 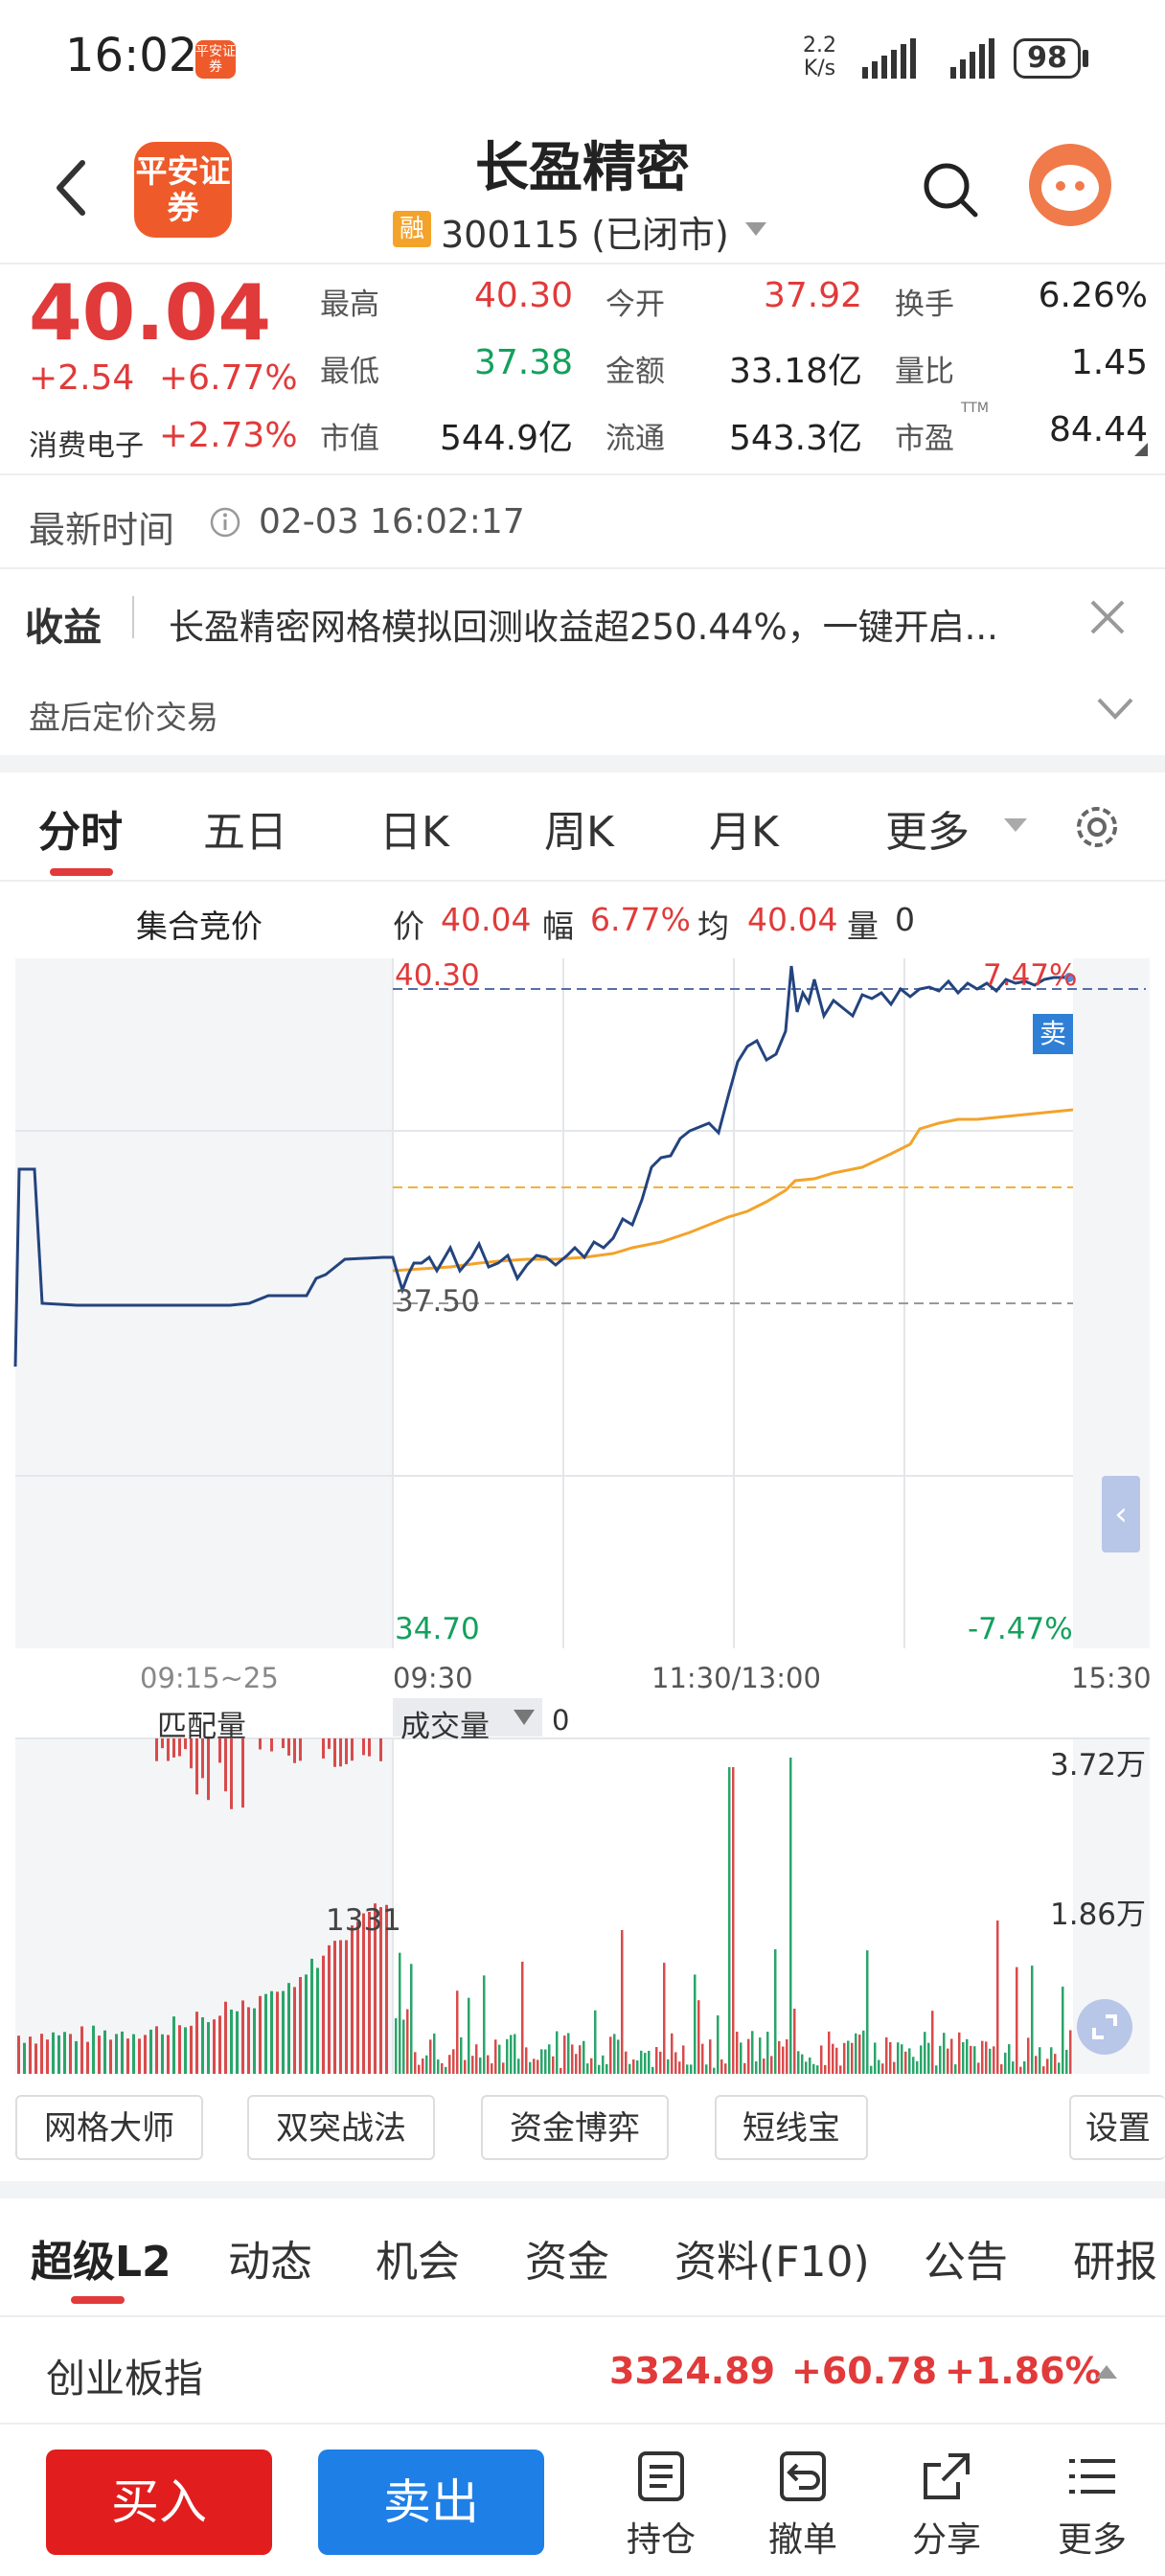 I want to click on share-label: 分享, so click(x=946, y=2540).